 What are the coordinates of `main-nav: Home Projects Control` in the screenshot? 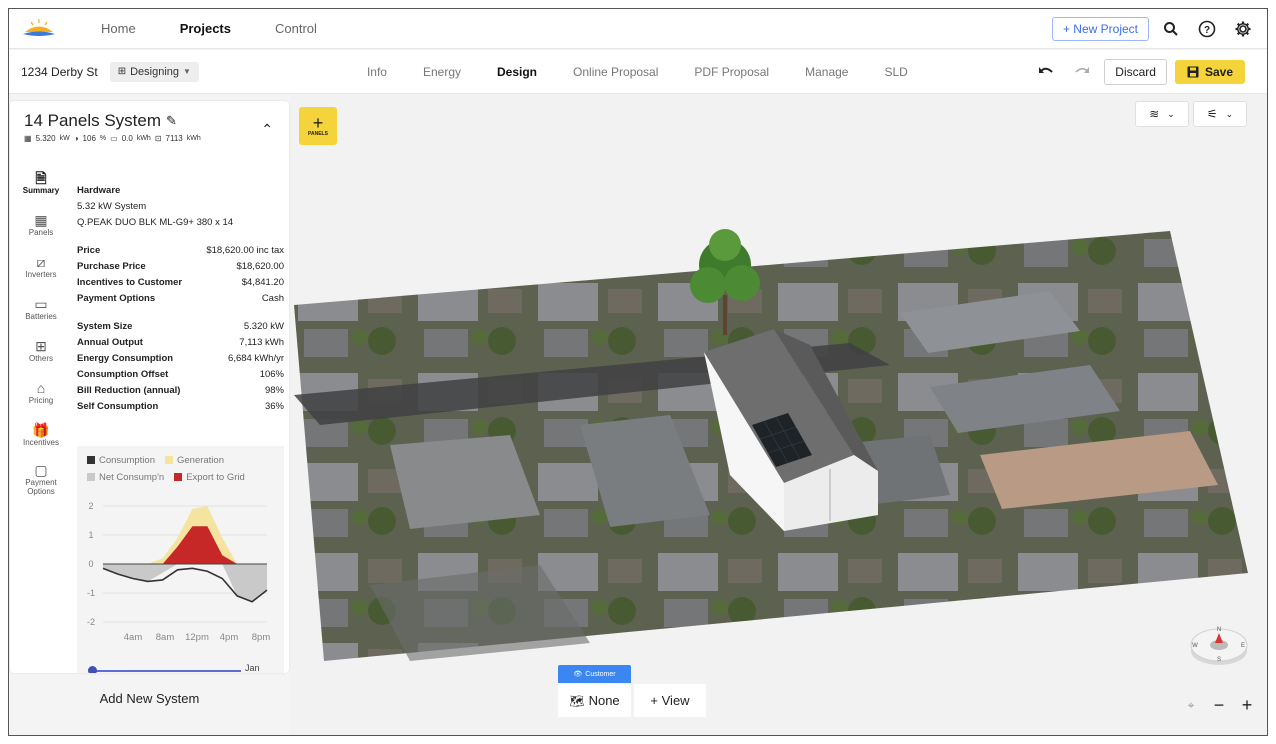 It's located at (209, 28).